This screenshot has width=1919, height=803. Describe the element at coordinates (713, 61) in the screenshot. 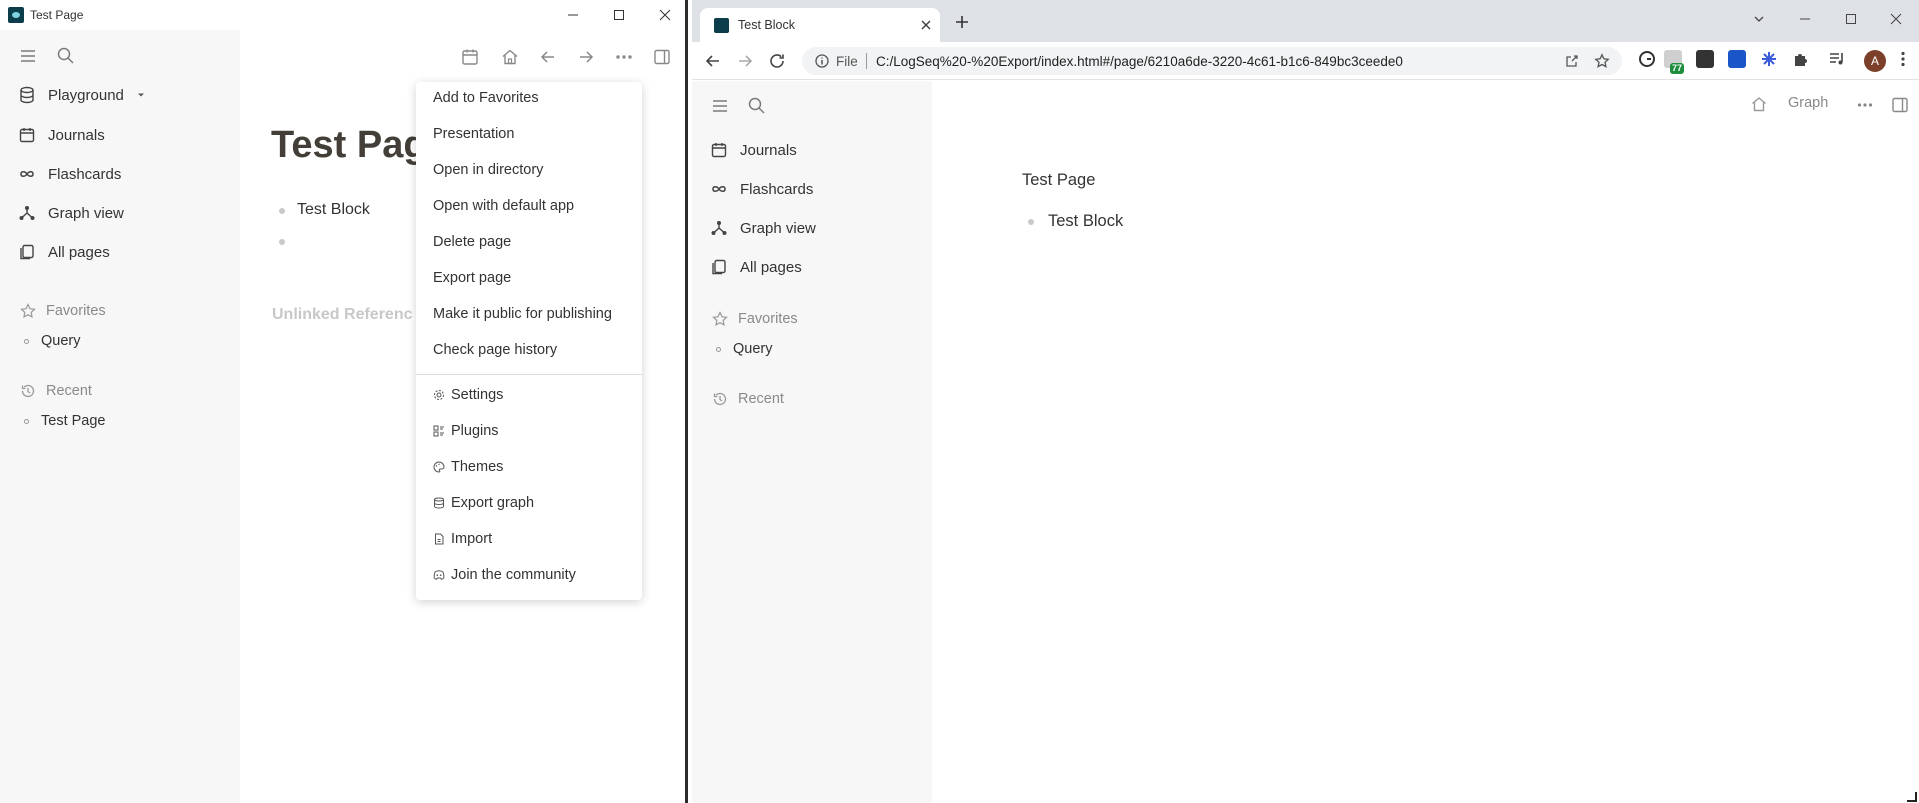

I see `back-arrow-icon` at that location.